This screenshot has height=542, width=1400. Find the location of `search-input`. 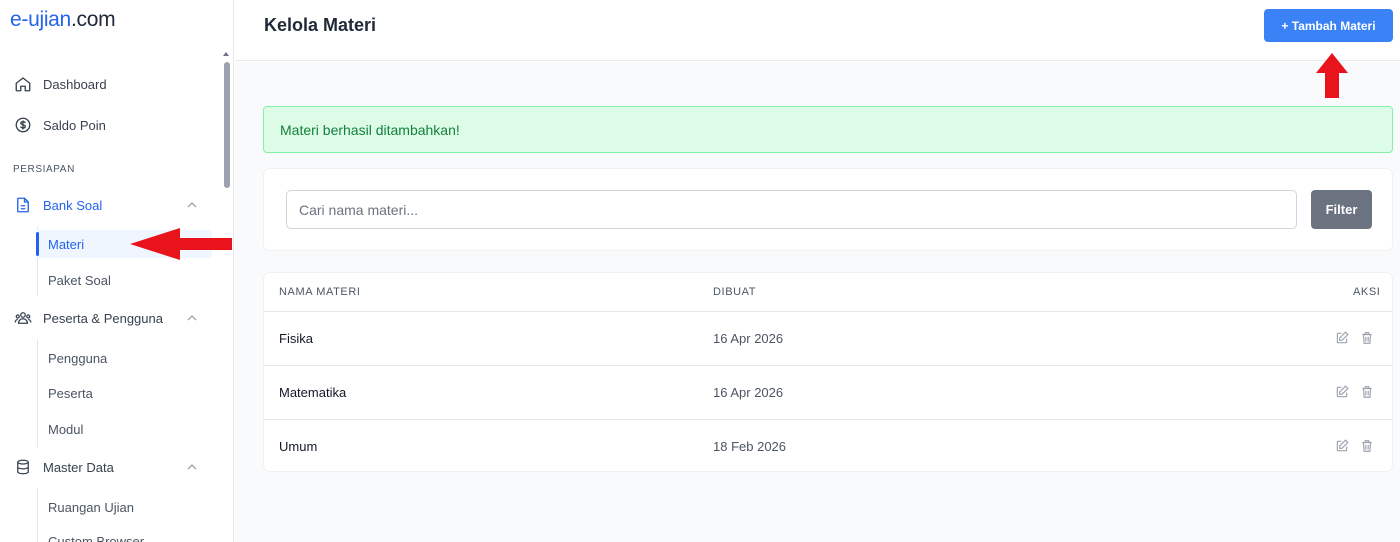

search-input is located at coordinates (791, 209).